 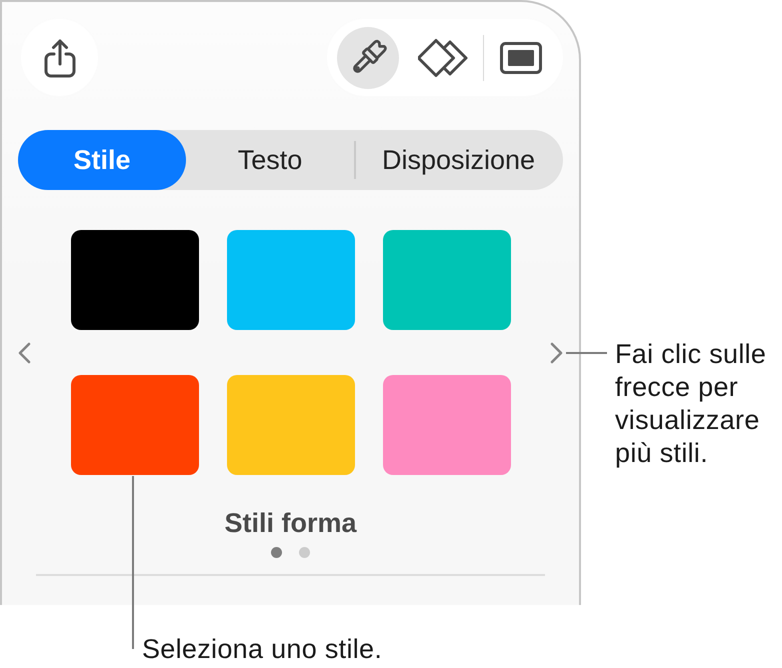 I want to click on chevron-right-icon, so click(x=556, y=353).